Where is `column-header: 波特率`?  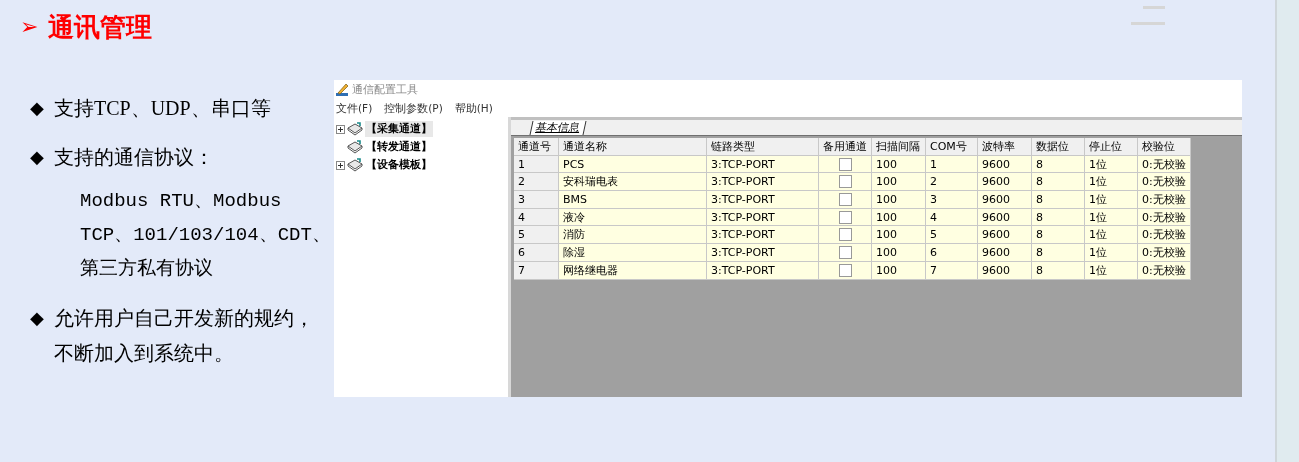
column-header: 波特率 is located at coordinates (1005, 147).